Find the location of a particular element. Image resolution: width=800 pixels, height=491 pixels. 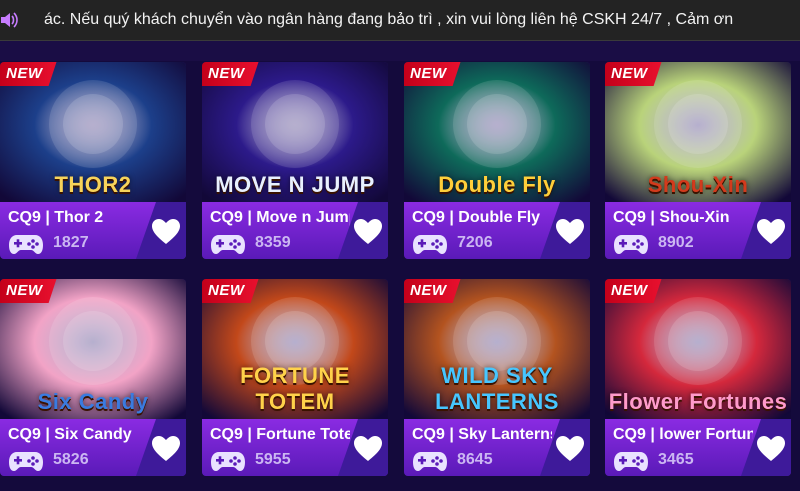

game-name: Fortune Totem is located at coordinates (303, 434).